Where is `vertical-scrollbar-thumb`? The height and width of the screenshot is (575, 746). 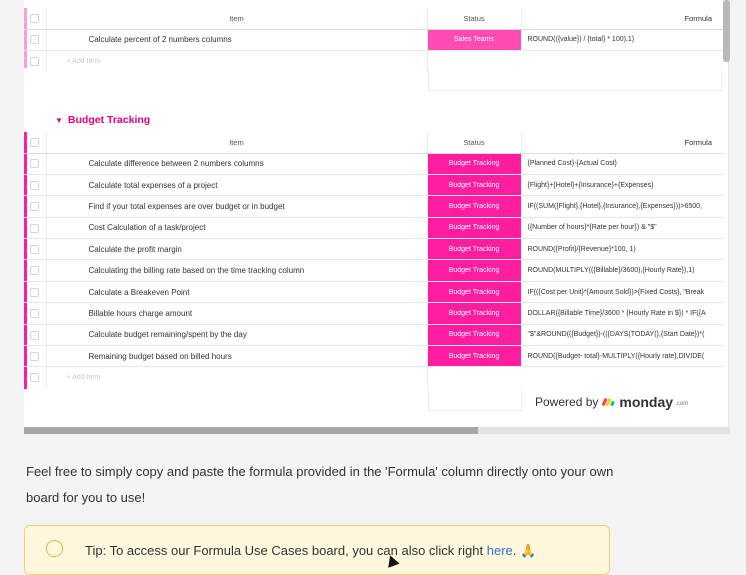 vertical-scrollbar-thumb is located at coordinates (726, 31).